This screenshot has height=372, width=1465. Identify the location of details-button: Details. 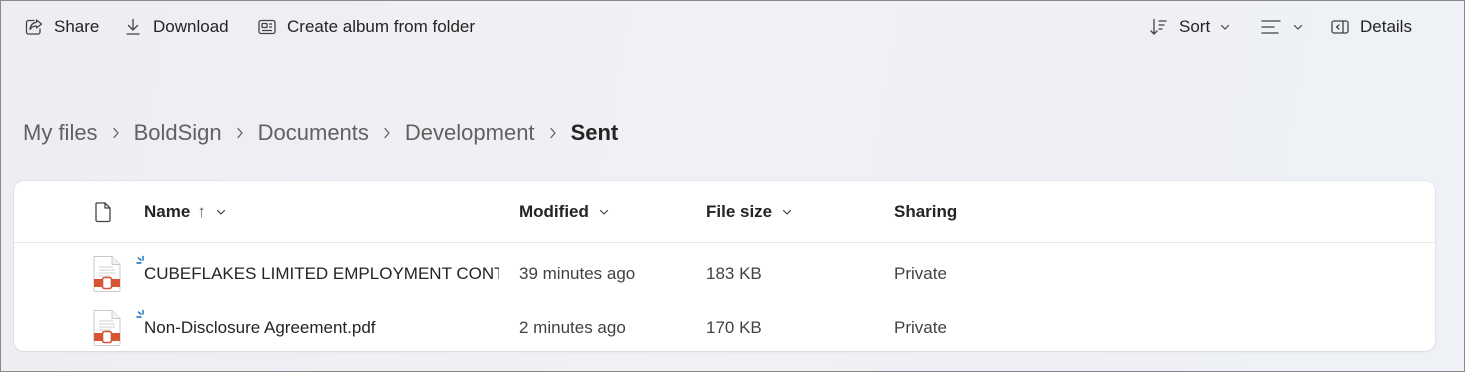
(1371, 27).